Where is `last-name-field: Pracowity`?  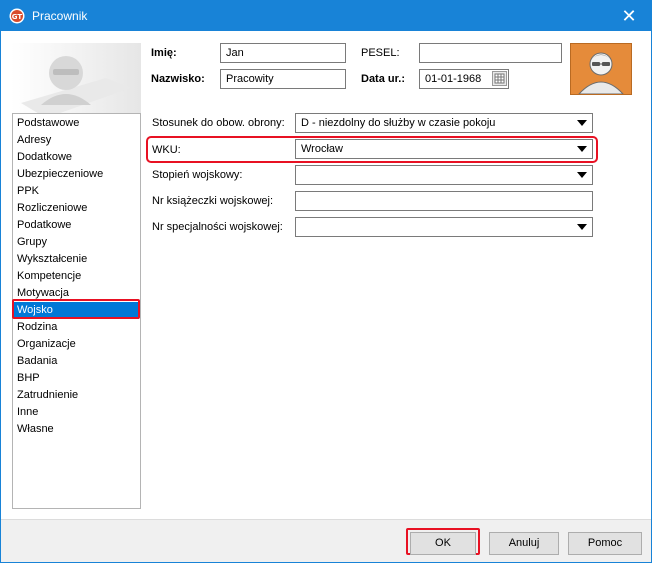 last-name-field: Pracowity is located at coordinates (283, 79).